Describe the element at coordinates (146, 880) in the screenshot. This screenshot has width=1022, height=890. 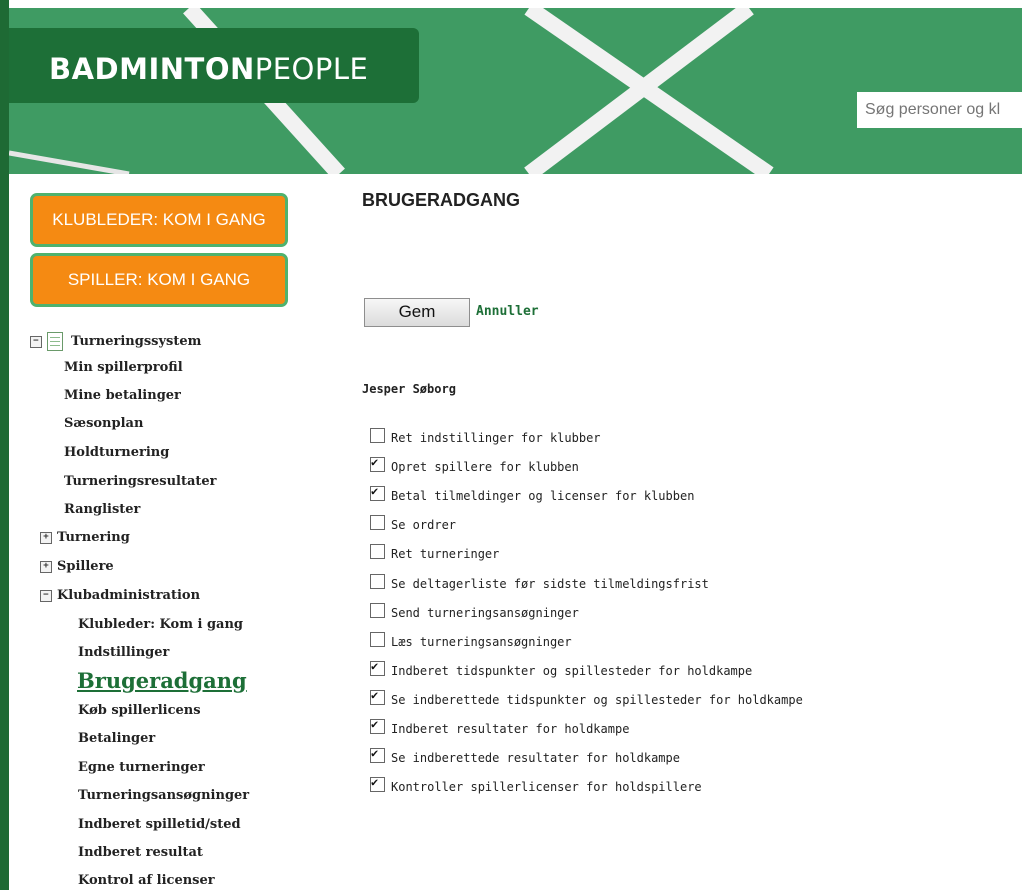
I see `sidebar-item-kontrol-af-licenser: Kontrol af licenser` at that location.